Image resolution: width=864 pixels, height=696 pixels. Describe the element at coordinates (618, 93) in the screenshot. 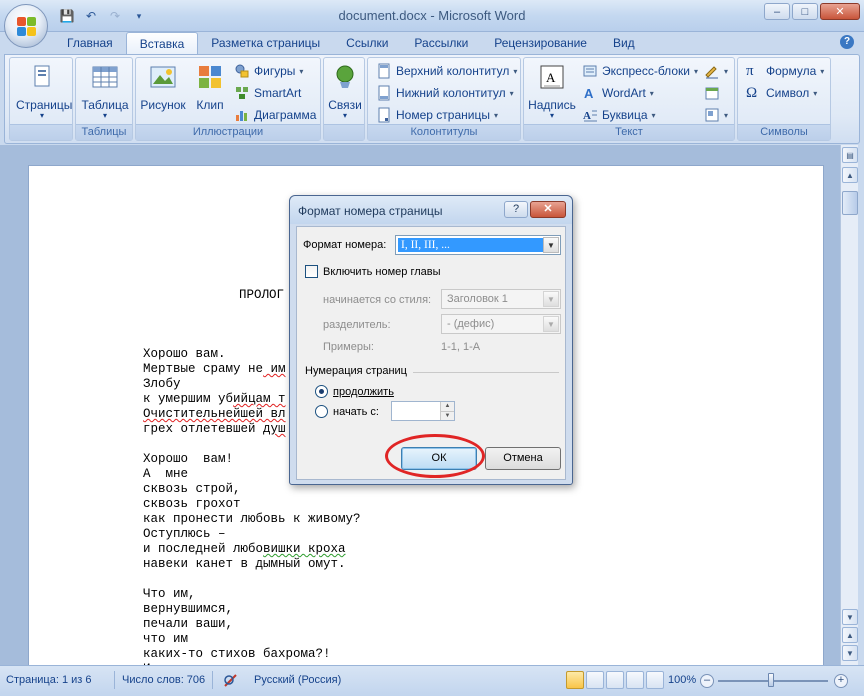

I see `wordart-button: A WordArt ▾` at that location.